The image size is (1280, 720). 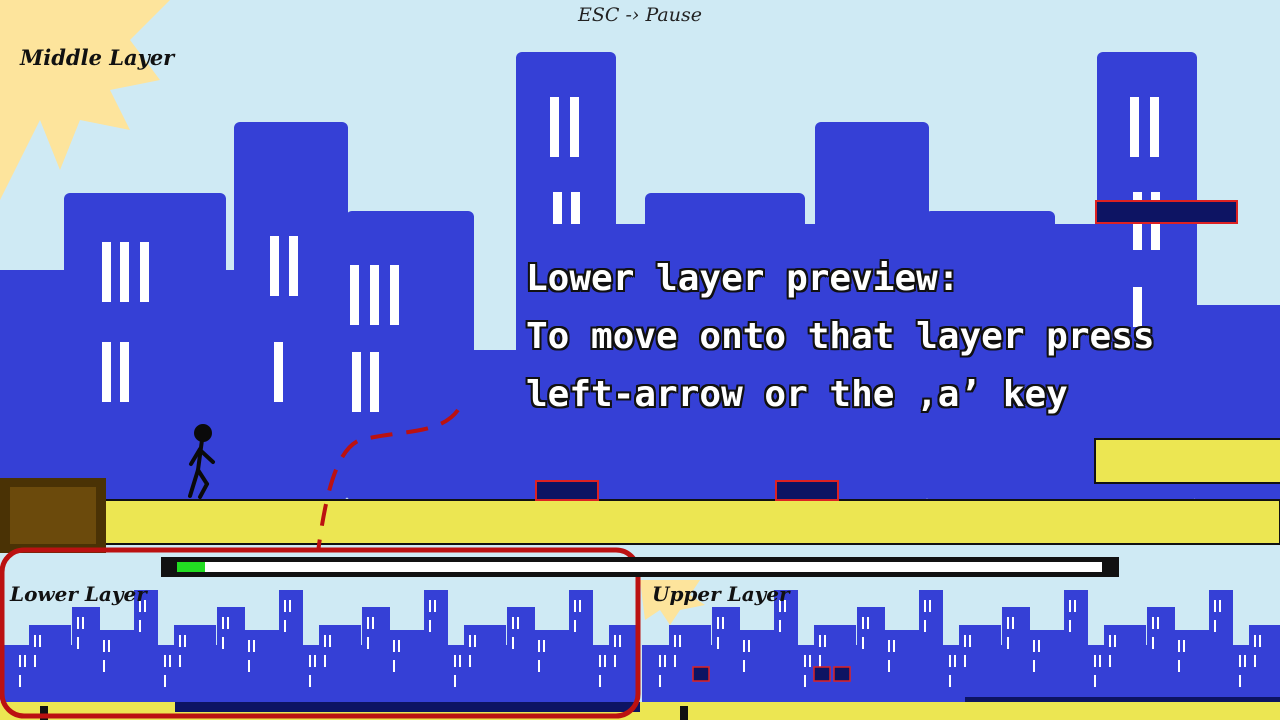 What do you see at coordinates (797, 394) in the screenshot?
I see `tutorial-line: left-arrow or the ‚a’ key` at bounding box center [797, 394].